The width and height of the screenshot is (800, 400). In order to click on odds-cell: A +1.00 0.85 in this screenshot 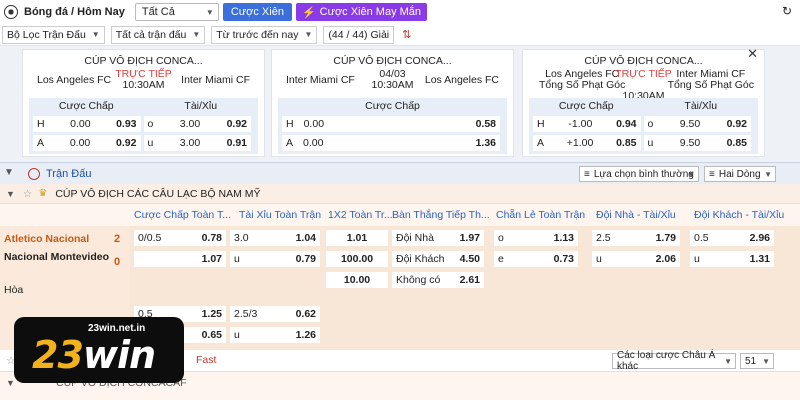, I will do `click(587, 143)`.